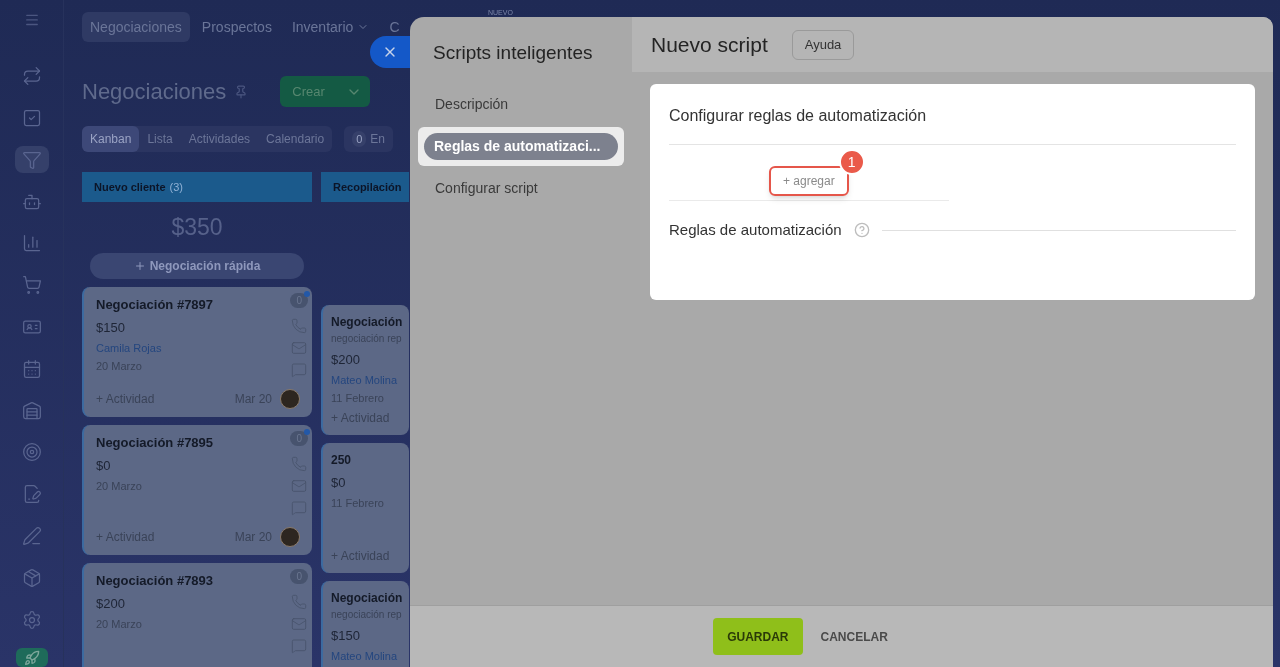  What do you see at coordinates (155, 304) in the screenshot?
I see `deal-title: Negociación #7897` at bounding box center [155, 304].